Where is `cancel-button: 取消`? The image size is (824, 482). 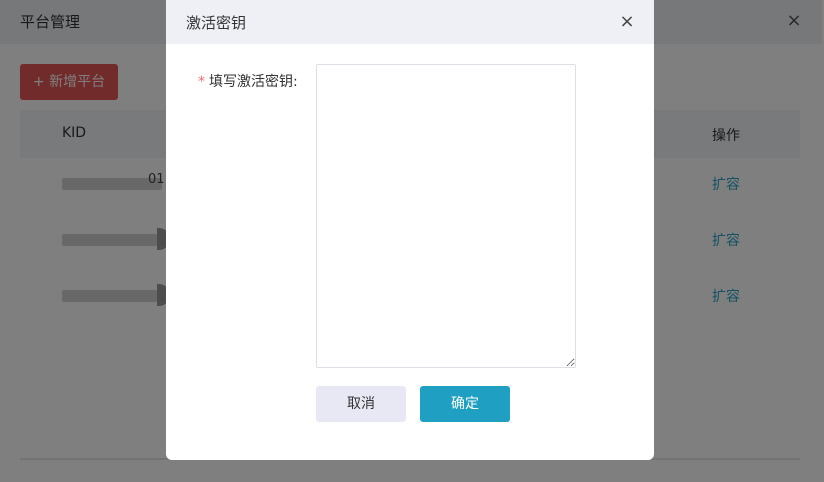
cancel-button: 取消 is located at coordinates (361, 404).